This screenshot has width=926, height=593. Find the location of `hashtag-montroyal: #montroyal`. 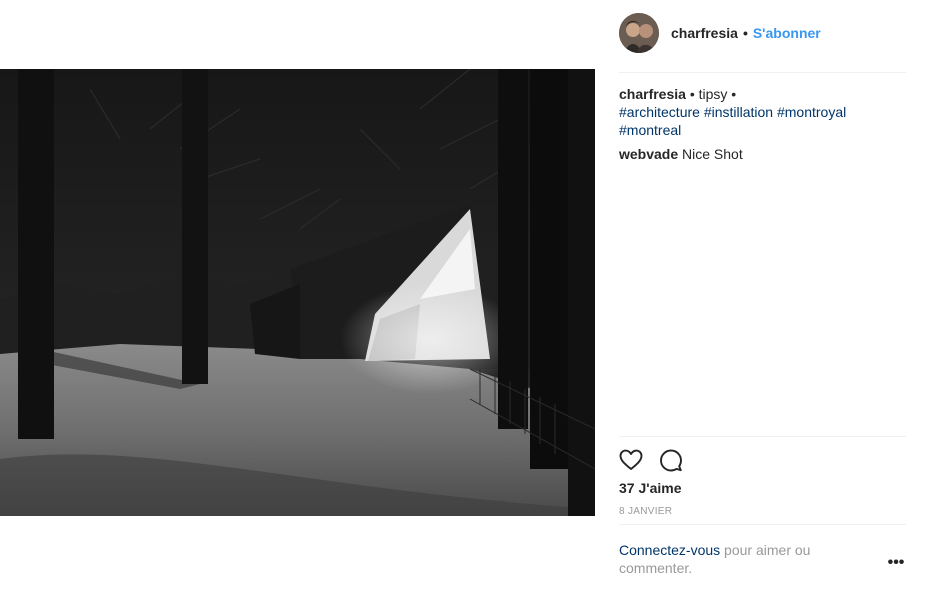

hashtag-montroyal: #montroyal is located at coordinates (811, 112).